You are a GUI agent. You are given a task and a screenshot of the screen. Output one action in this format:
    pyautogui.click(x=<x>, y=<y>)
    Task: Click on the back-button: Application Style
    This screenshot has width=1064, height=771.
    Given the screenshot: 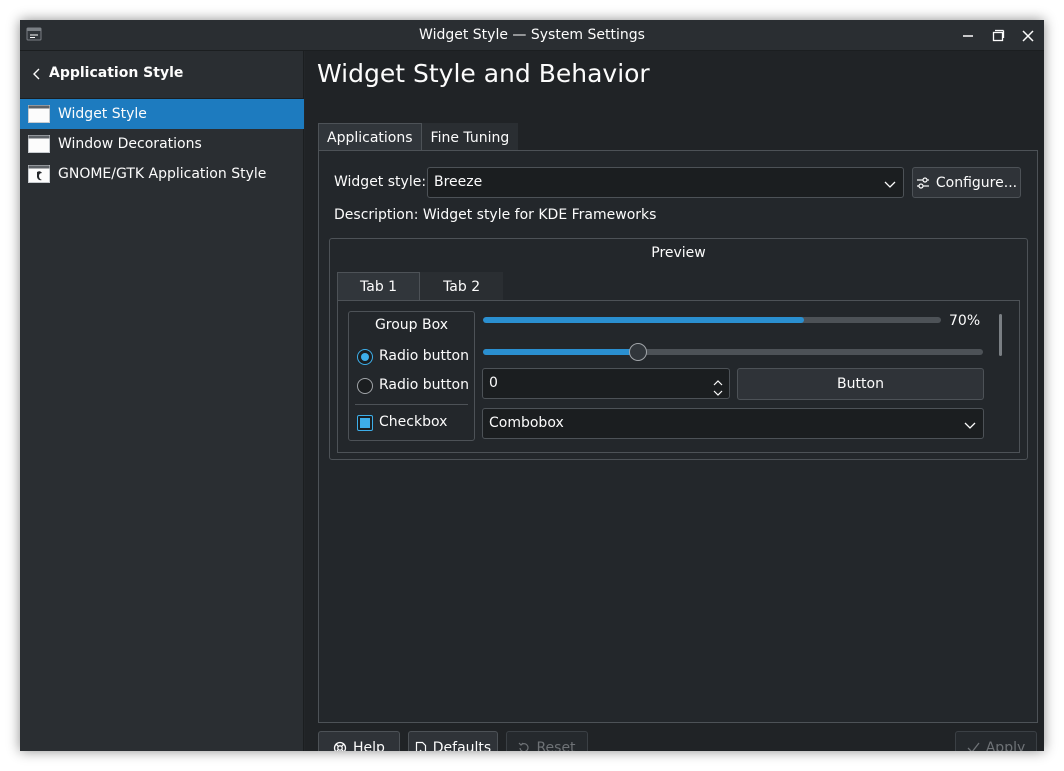 What is the action you would take?
    pyautogui.click(x=162, y=75)
    